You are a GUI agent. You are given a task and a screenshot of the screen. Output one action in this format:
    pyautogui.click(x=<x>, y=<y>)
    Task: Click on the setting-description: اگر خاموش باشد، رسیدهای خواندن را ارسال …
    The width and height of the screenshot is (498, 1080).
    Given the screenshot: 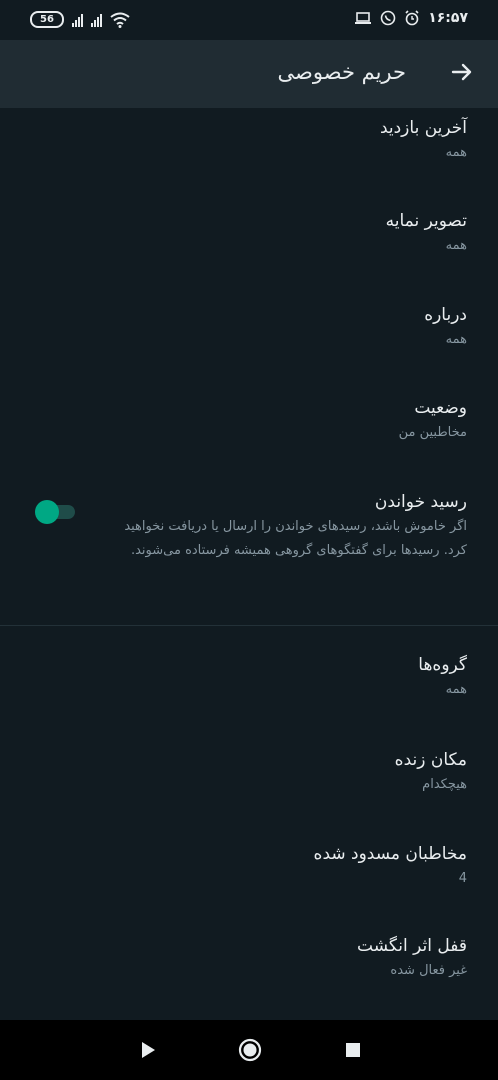 What is the action you would take?
    pyautogui.click(x=295, y=538)
    